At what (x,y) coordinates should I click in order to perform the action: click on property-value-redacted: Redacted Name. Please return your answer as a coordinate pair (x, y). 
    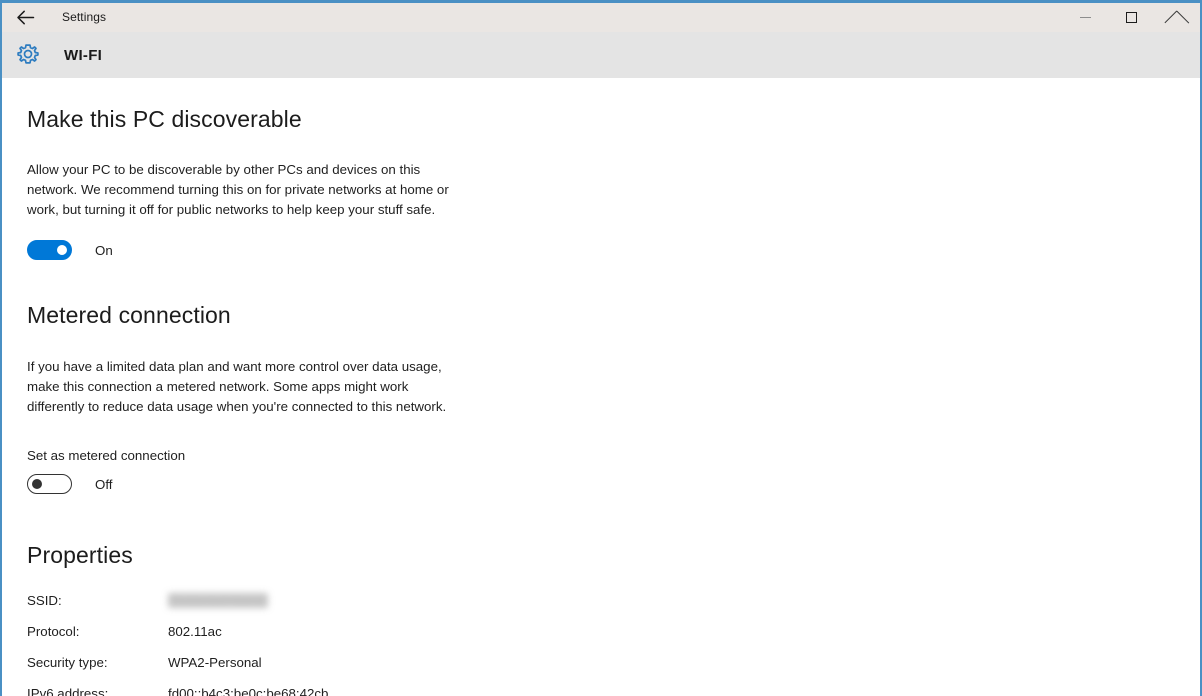
    Looking at the image, I should click on (218, 600).